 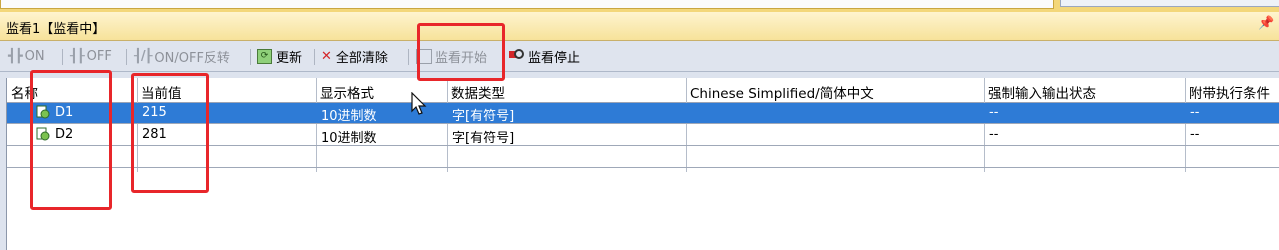 I want to click on clear-all-button: ✕ 全部清除, so click(x=354, y=56).